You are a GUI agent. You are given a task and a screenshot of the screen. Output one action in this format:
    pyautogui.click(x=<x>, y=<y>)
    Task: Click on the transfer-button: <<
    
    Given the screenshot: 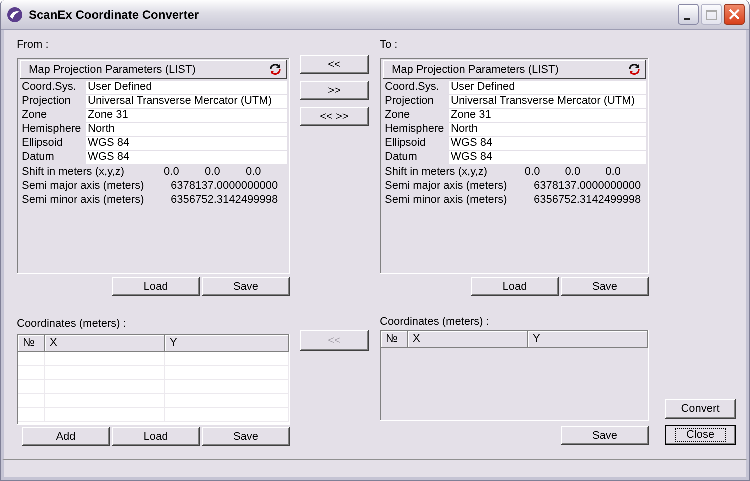 What is the action you would take?
    pyautogui.click(x=334, y=64)
    